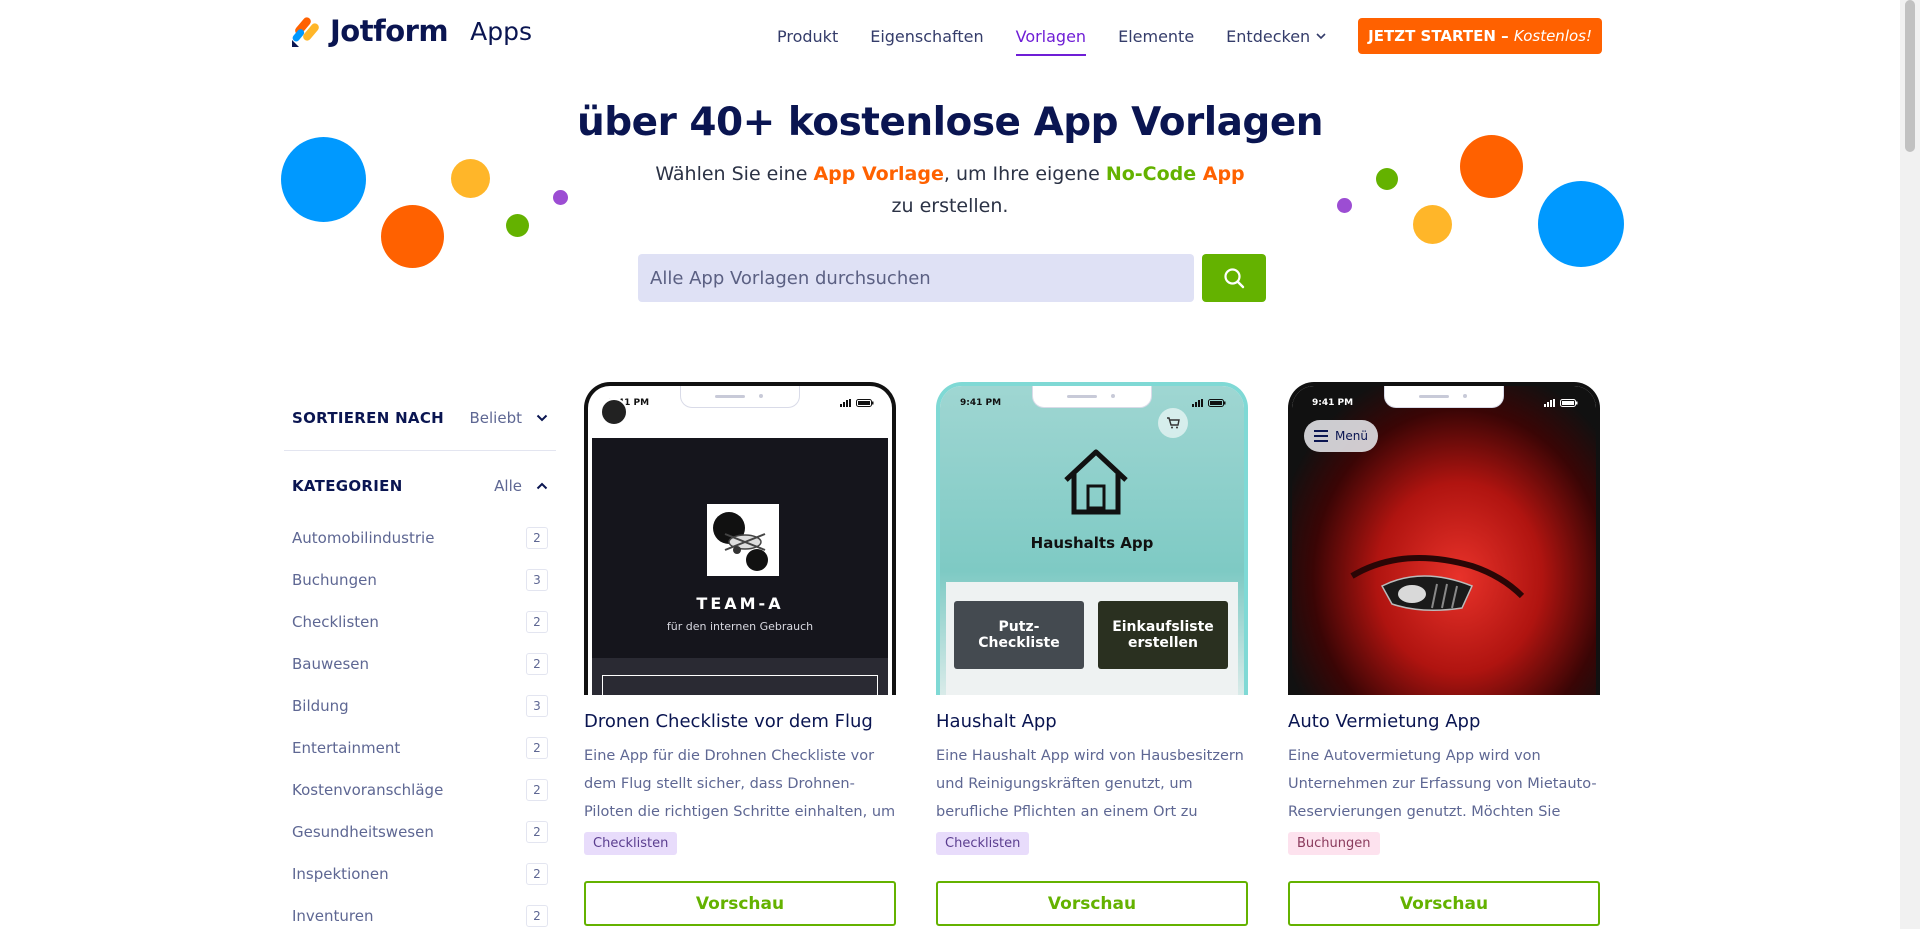 This screenshot has width=1920, height=929. Describe the element at coordinates (420, 664) in the screenshot. I see `category-item-bauwesen: Bauwesen 2` at that location.